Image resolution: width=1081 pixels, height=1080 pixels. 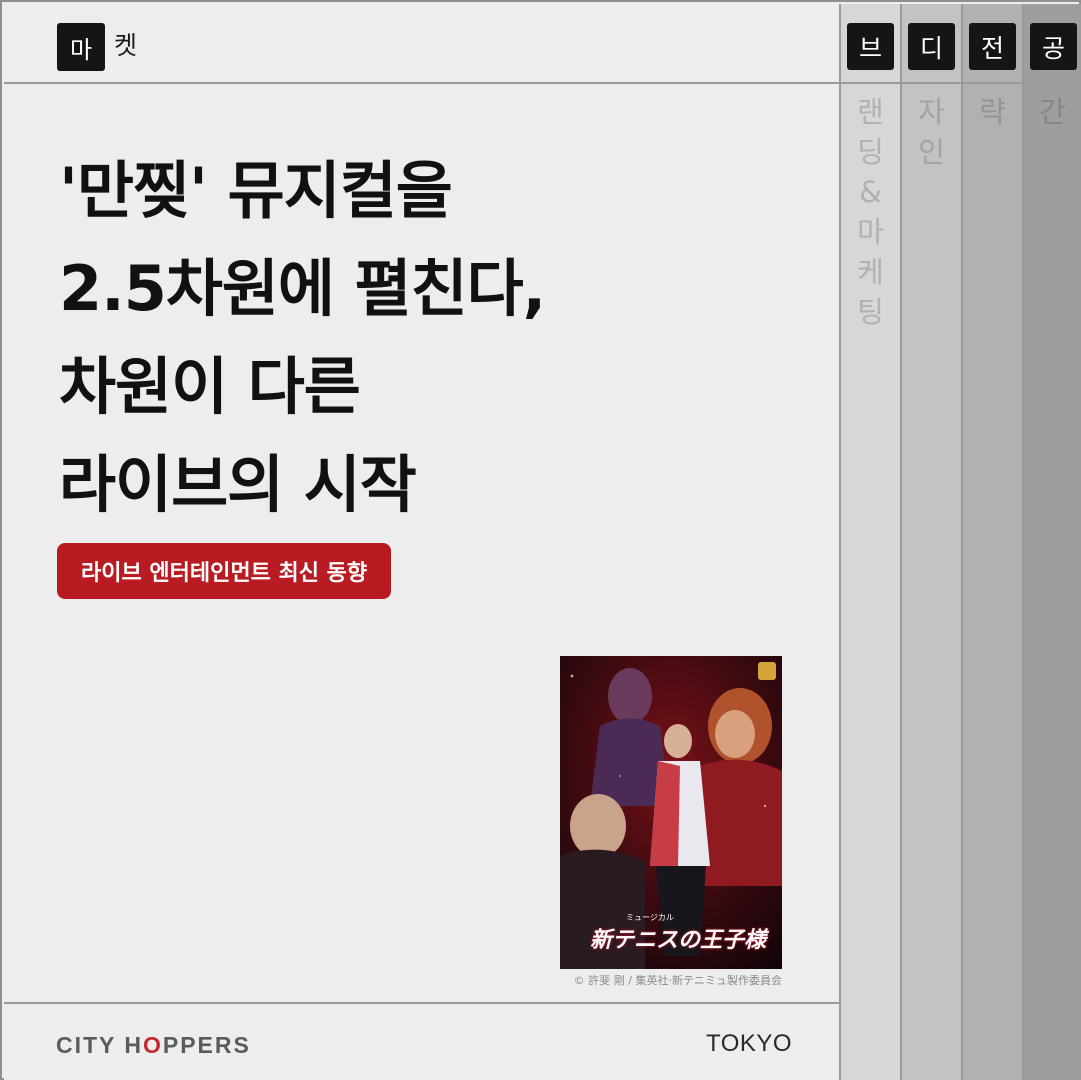 What do you see at coordinates (126, 45) in the screenshot?
I see `category-tag-rest: 켓` at bounding box center [126, 45].